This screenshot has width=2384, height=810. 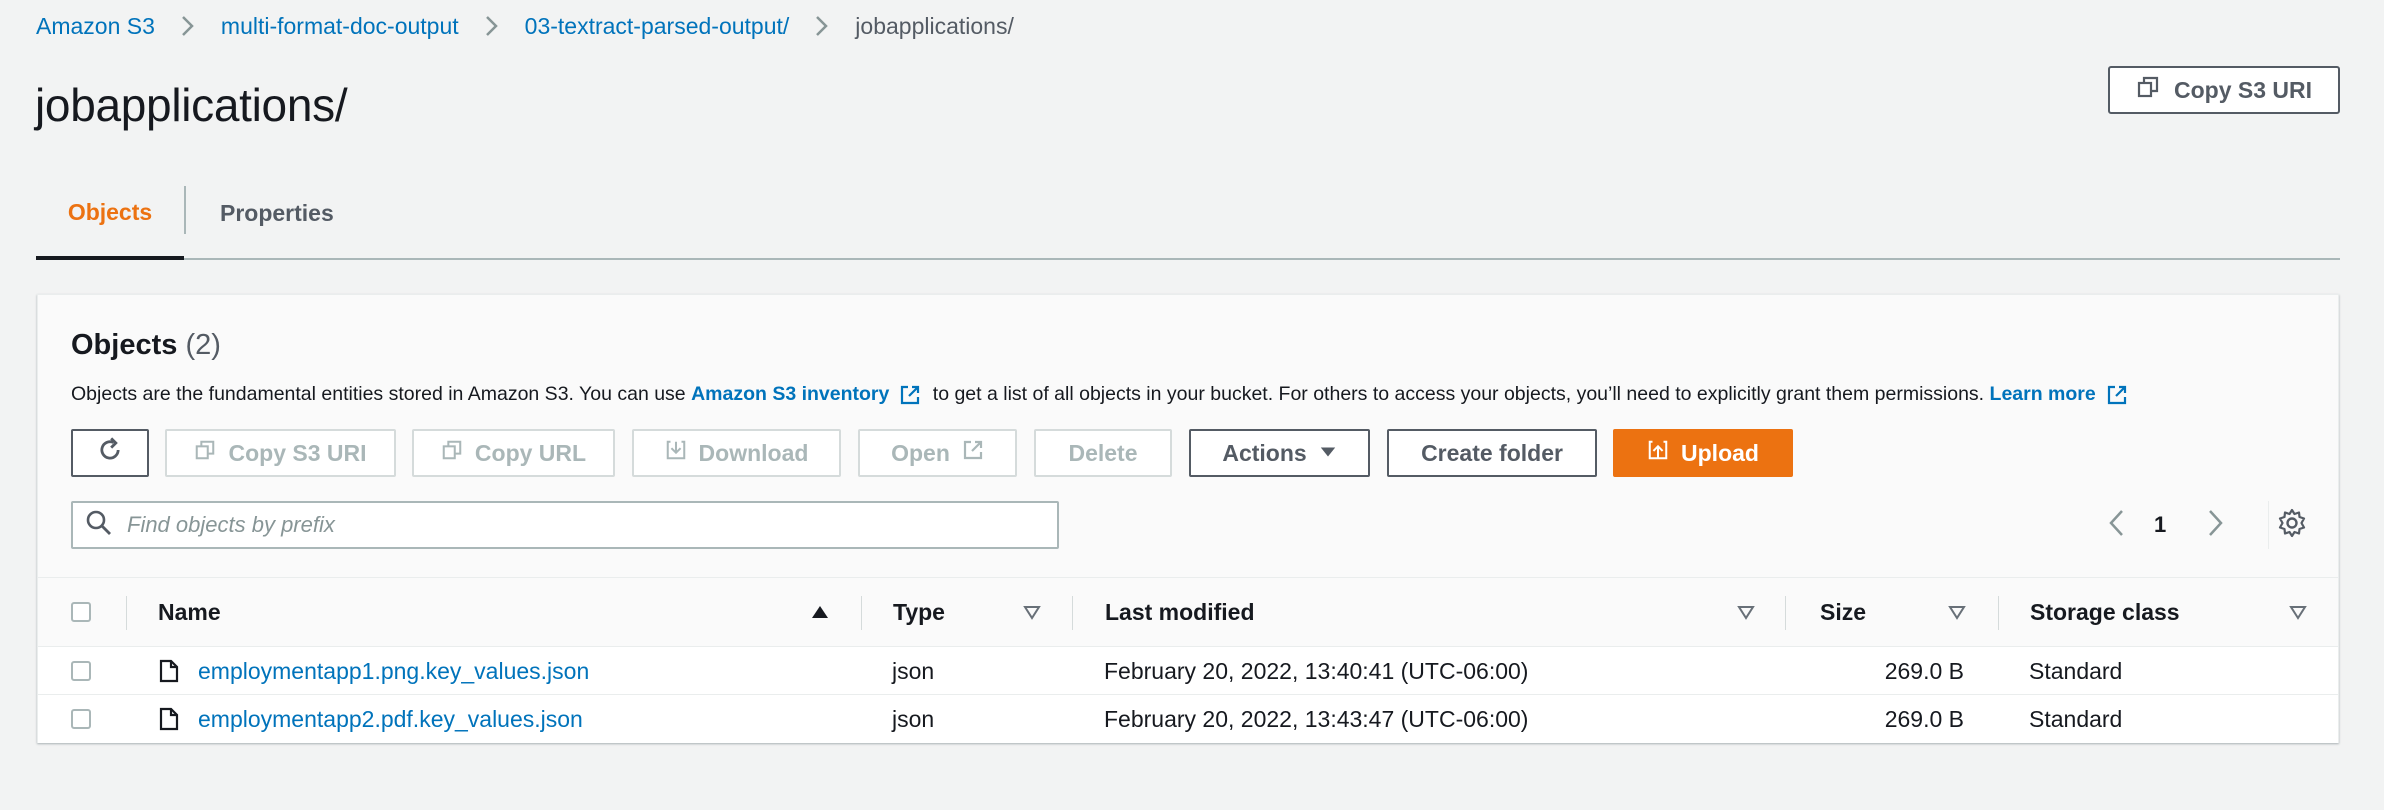 I want to click on caret-down-icon, so click(x=1328, y=453).